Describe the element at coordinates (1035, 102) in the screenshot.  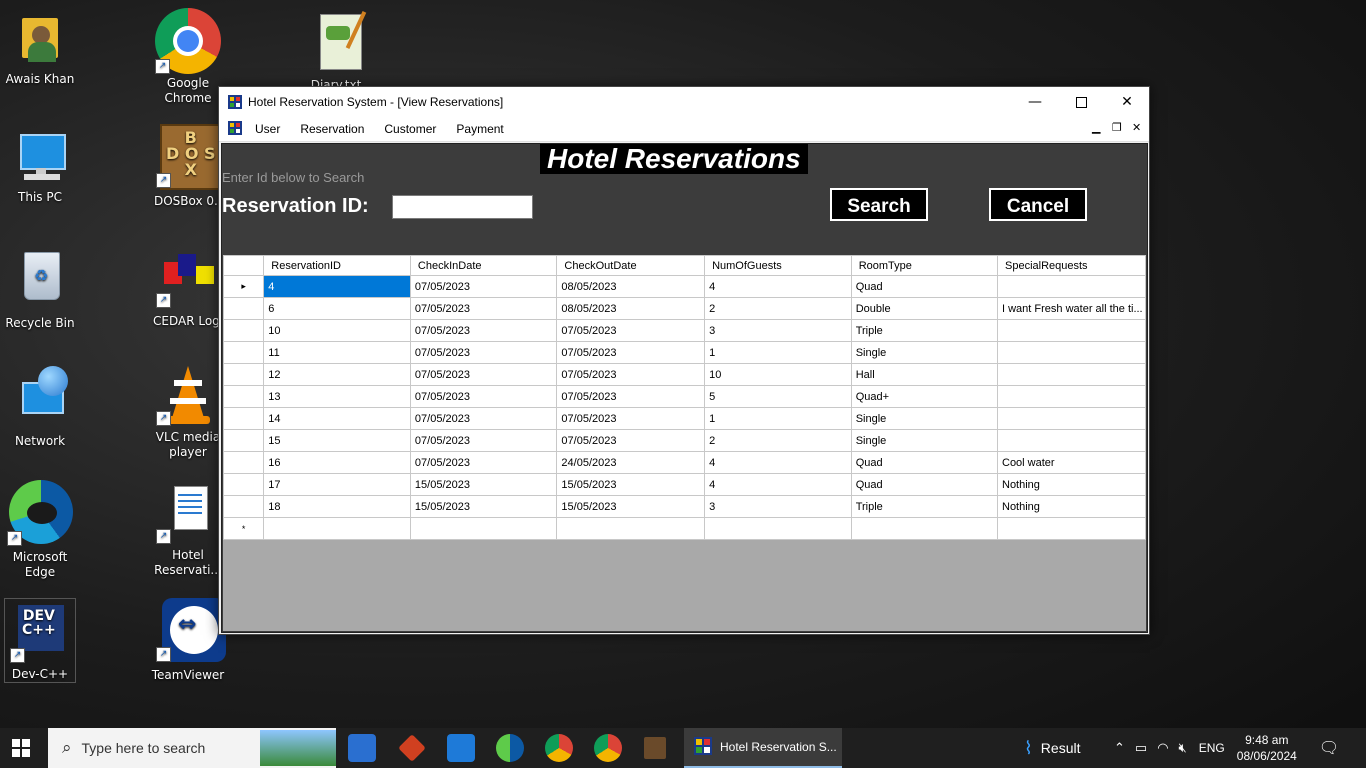
I see `minimize-button: —` at that location.